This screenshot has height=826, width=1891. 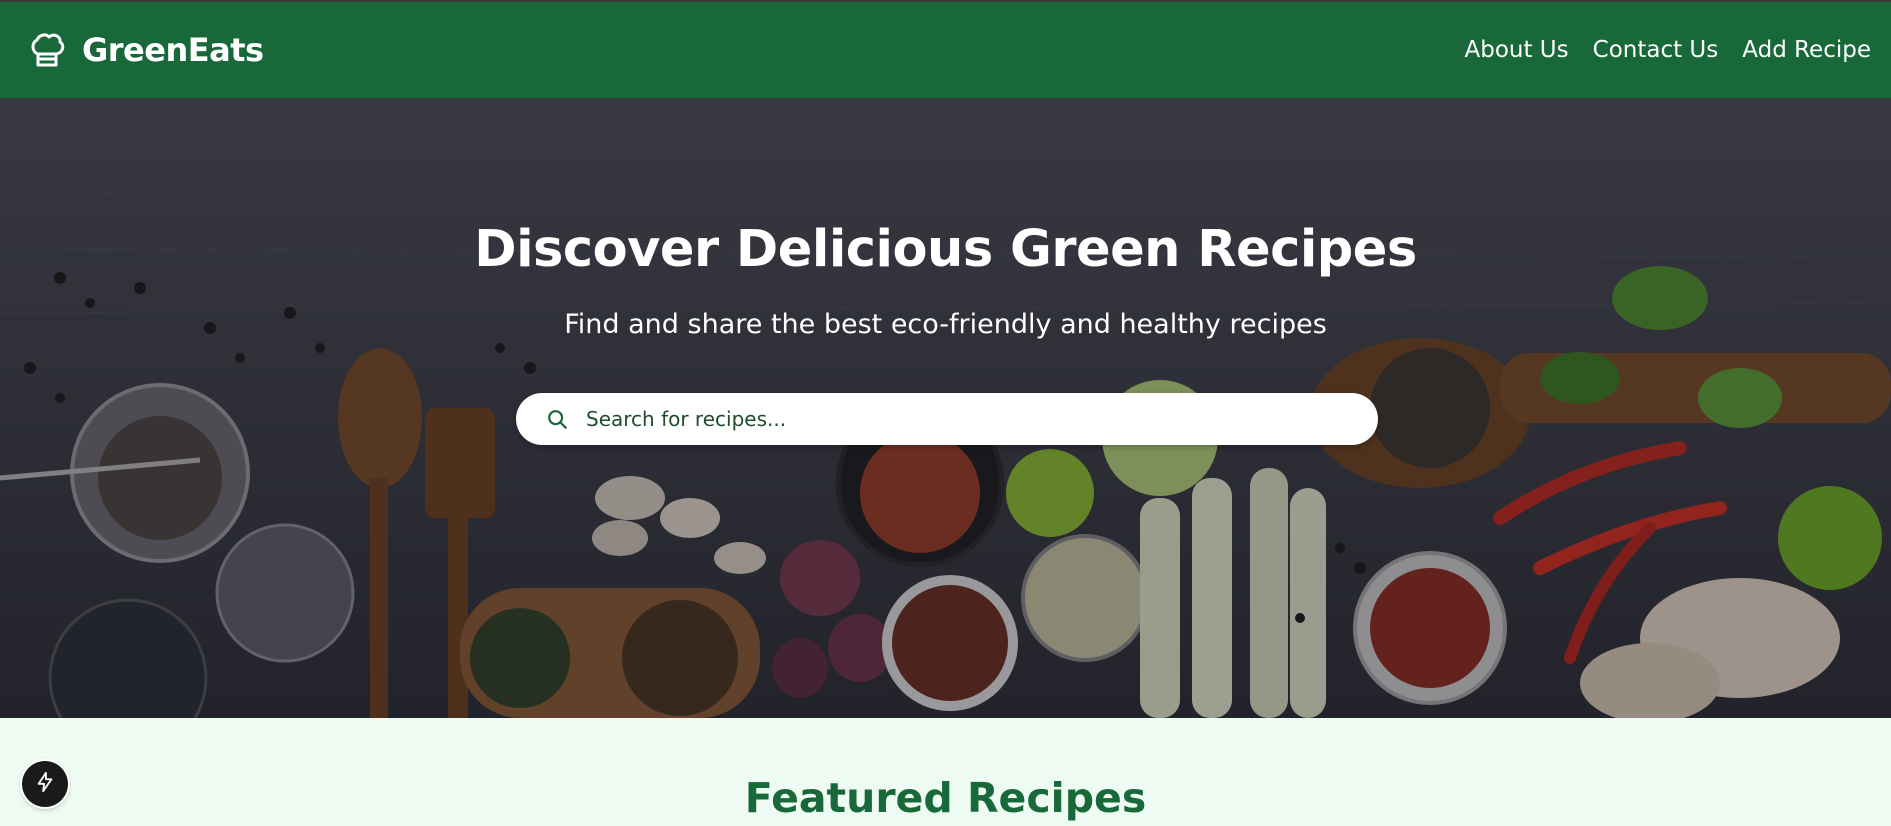 What do you see at coordinates (966, 419) in the screenshot?
I see `search-input` at bounding box center [966, 419].